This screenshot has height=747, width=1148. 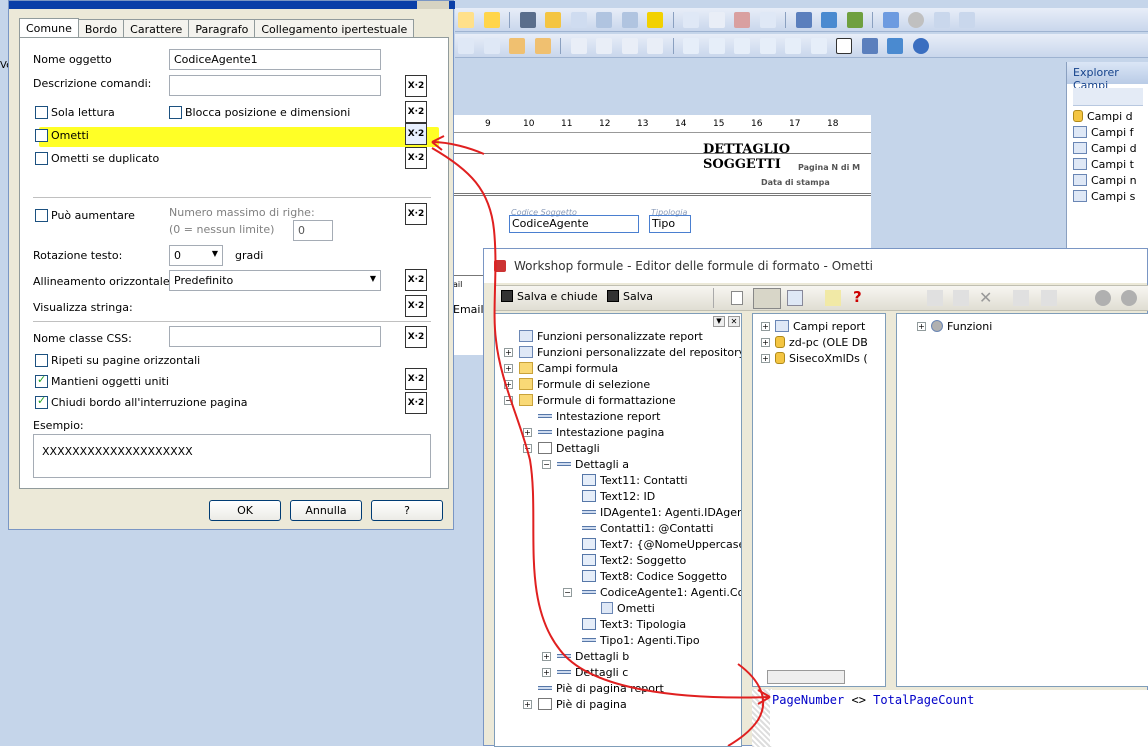 I want to click on save-close-button: Salva e chiude, so click(x=549, y=296).